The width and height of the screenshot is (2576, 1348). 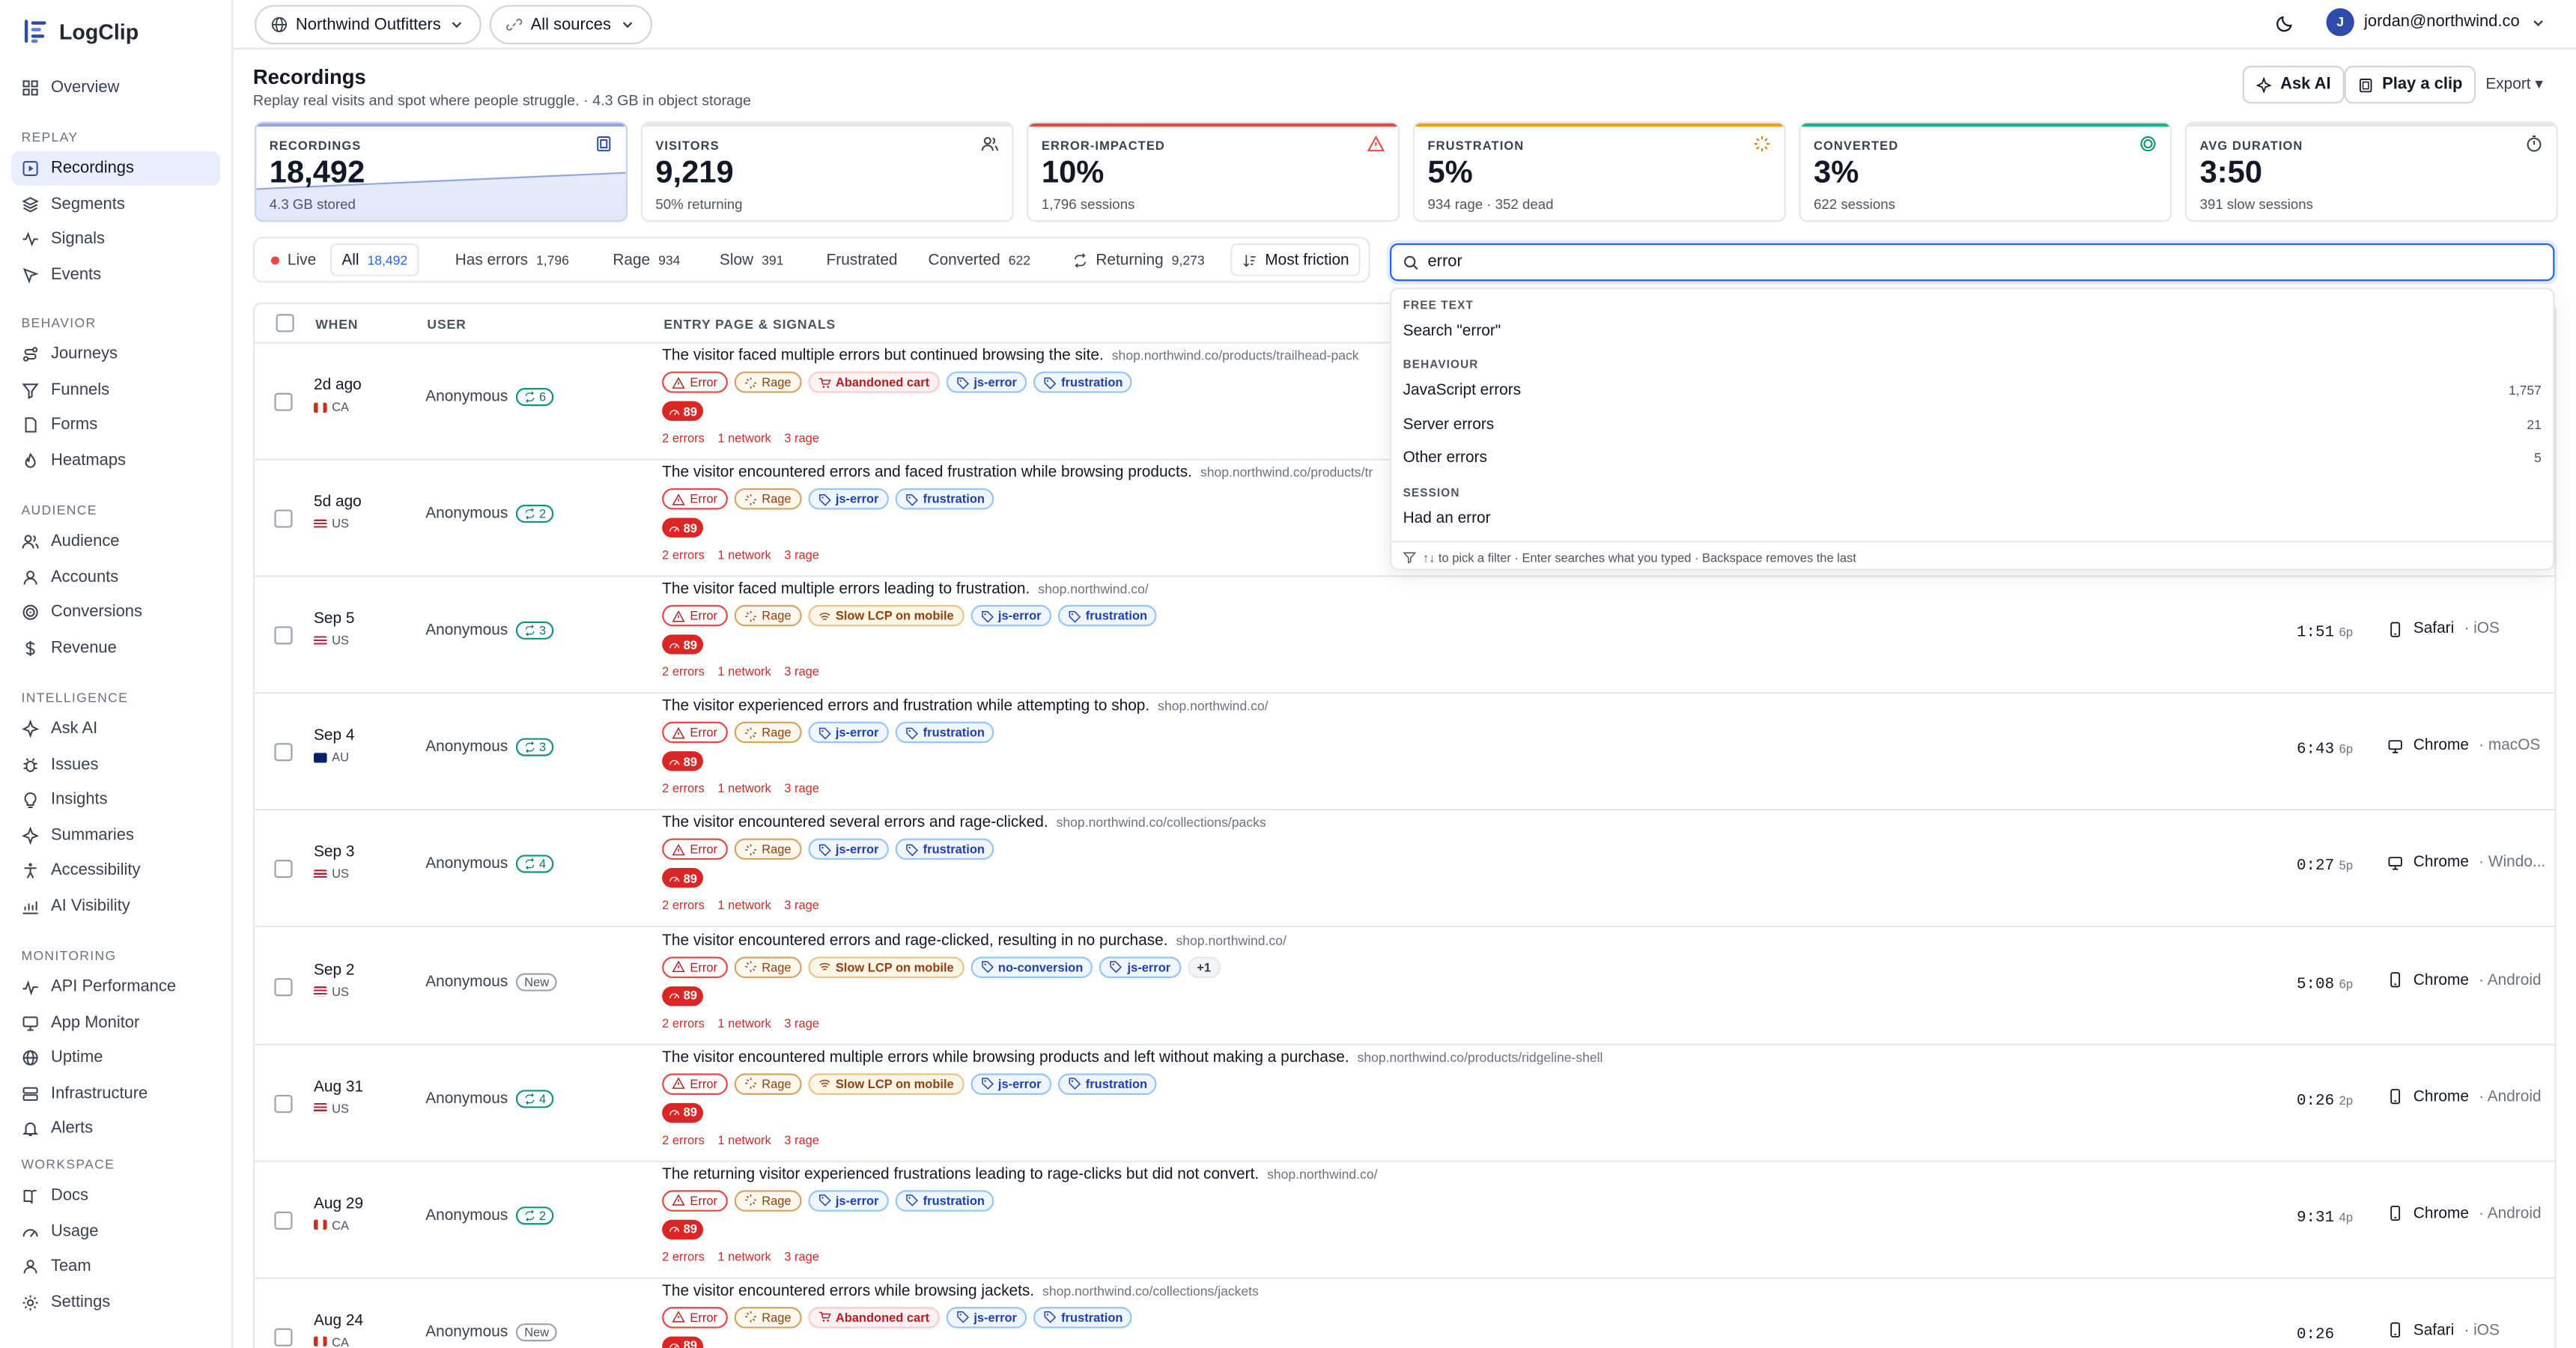 I want to click on sidebar-item-accessibility: Accessibility, so click(x=115, y=870).